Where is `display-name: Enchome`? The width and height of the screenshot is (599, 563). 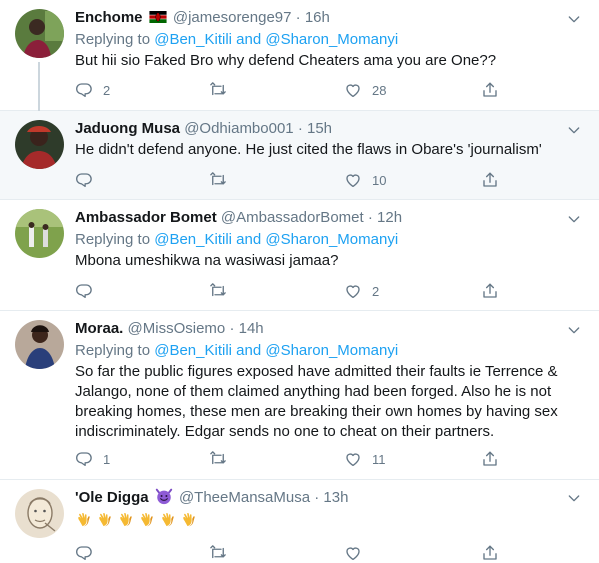 display-name: Enchome is located at coordinates (109, 17).